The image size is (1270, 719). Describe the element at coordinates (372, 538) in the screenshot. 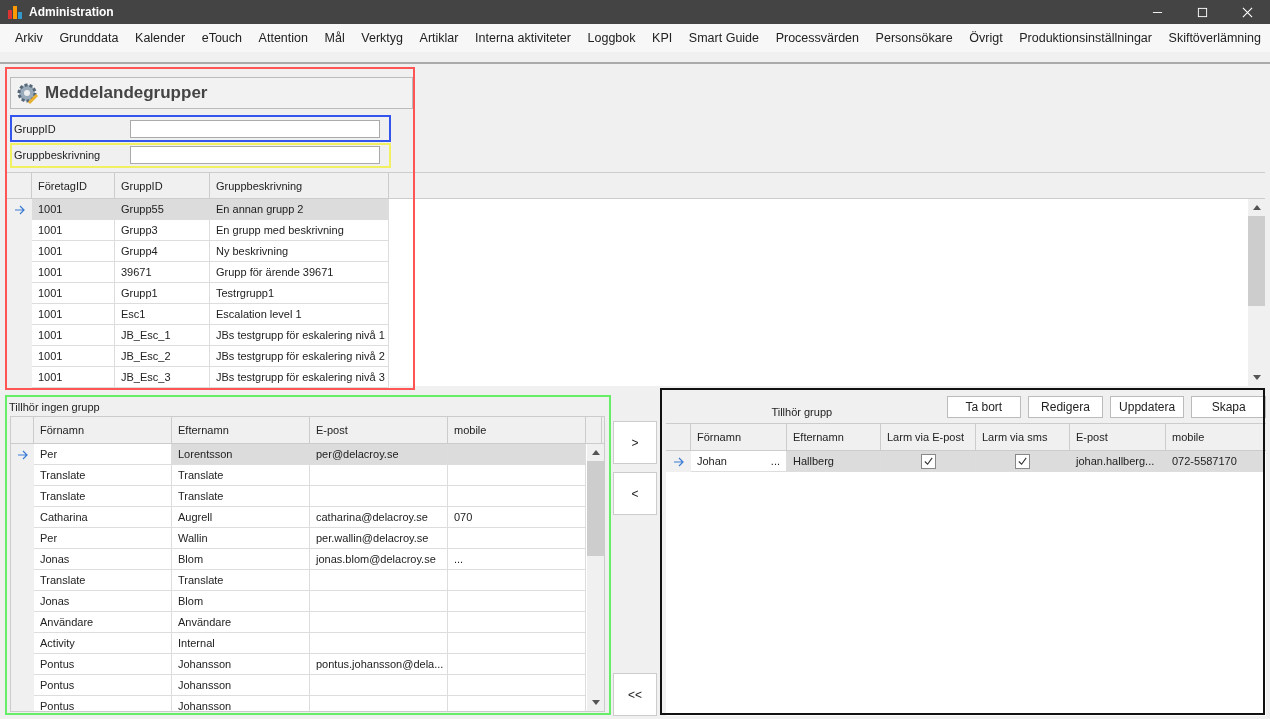

I see `table-cell: per.wallin@delacroy.se` at that location.